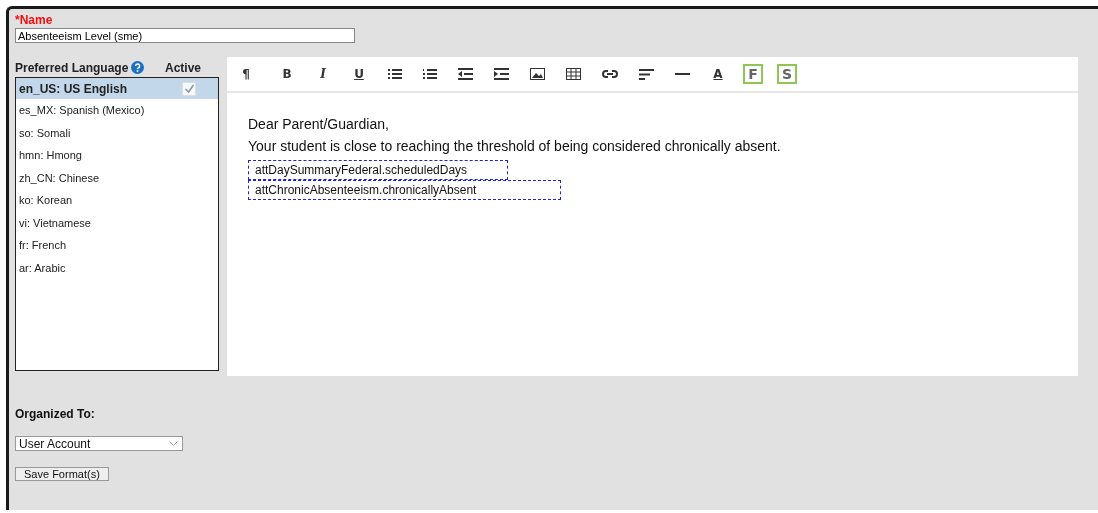 This screenshot has width=1098, height=513. Describe the element at coordinates (138, 67) in the screenshot. I see `help-icon` at that location.